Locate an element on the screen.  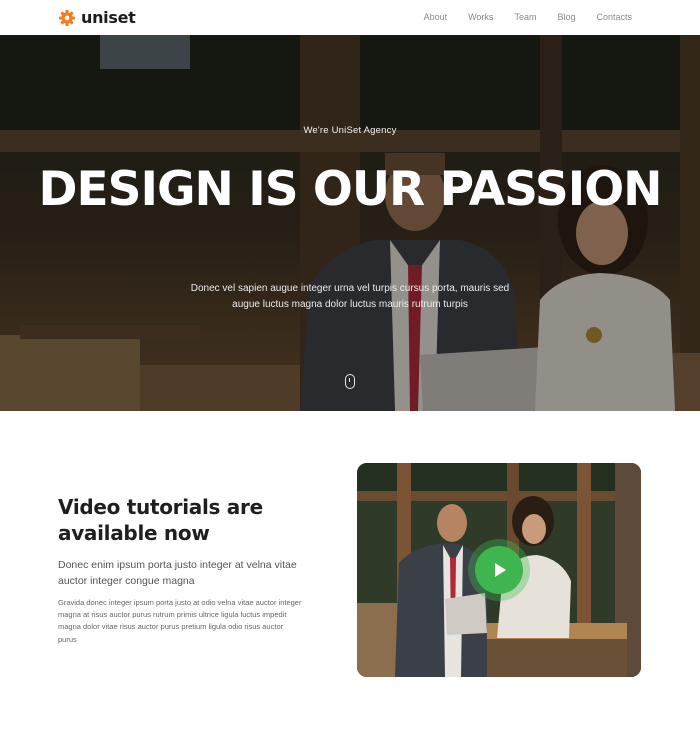
brand-logo: uniset is located at coordinates (97, 17).